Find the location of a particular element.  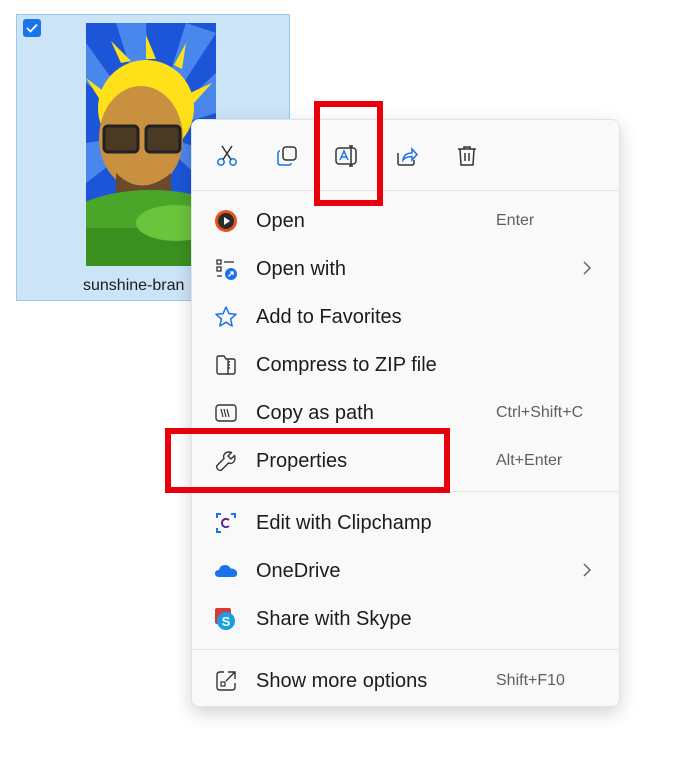

copy-button is located at coordinates (287, 156).